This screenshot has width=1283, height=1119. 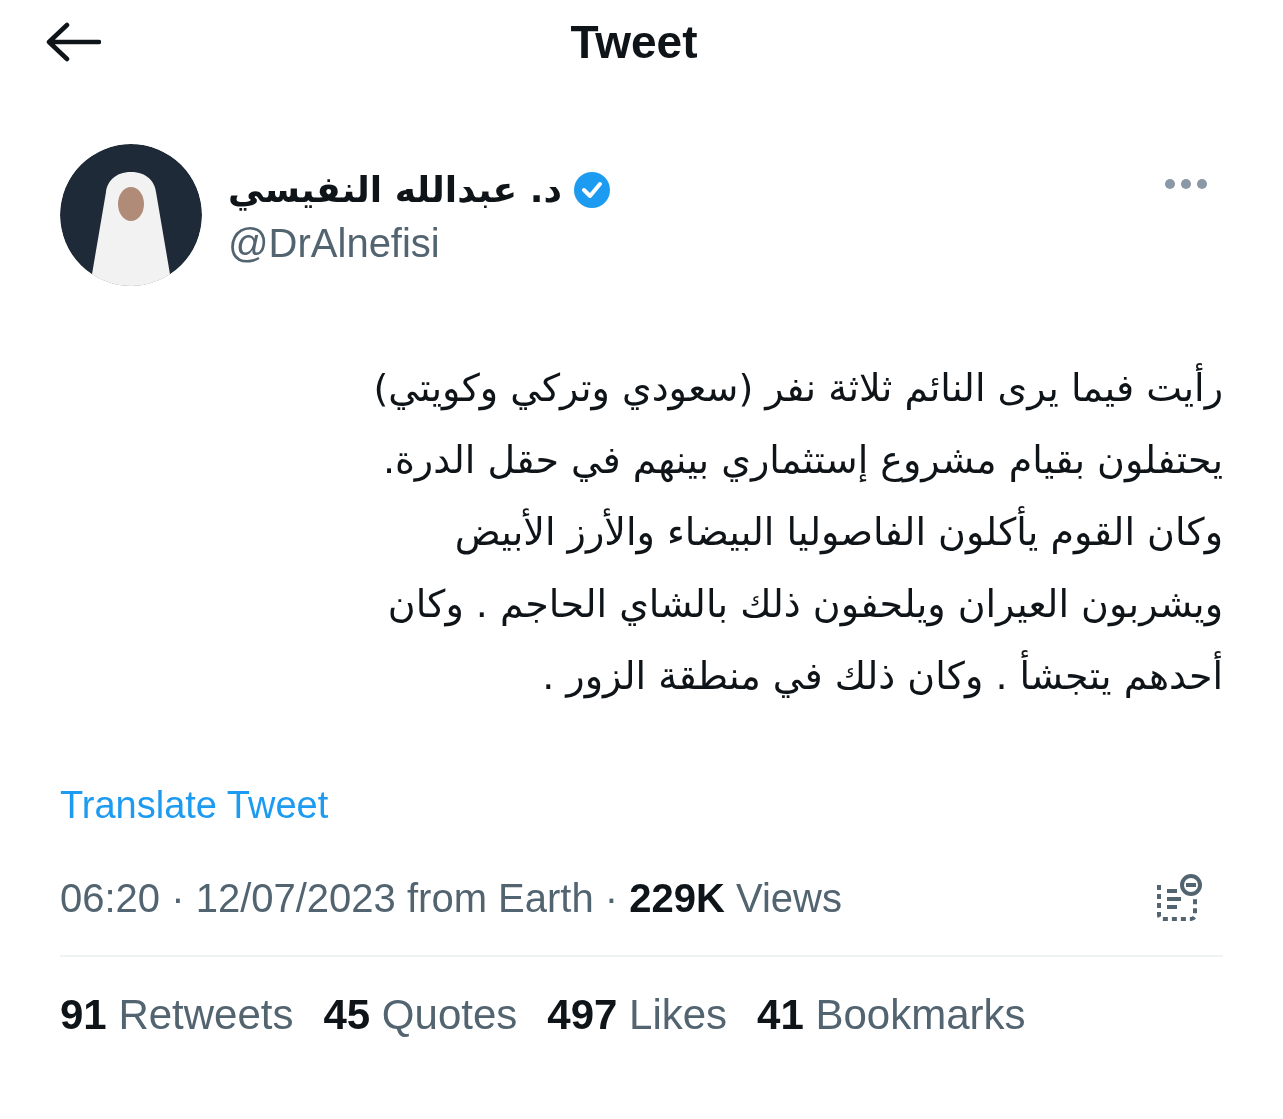 What do you see at coordinates (131, 215) in the screenshot?
I see `avatar-icon` at bounding box center [131, 215].